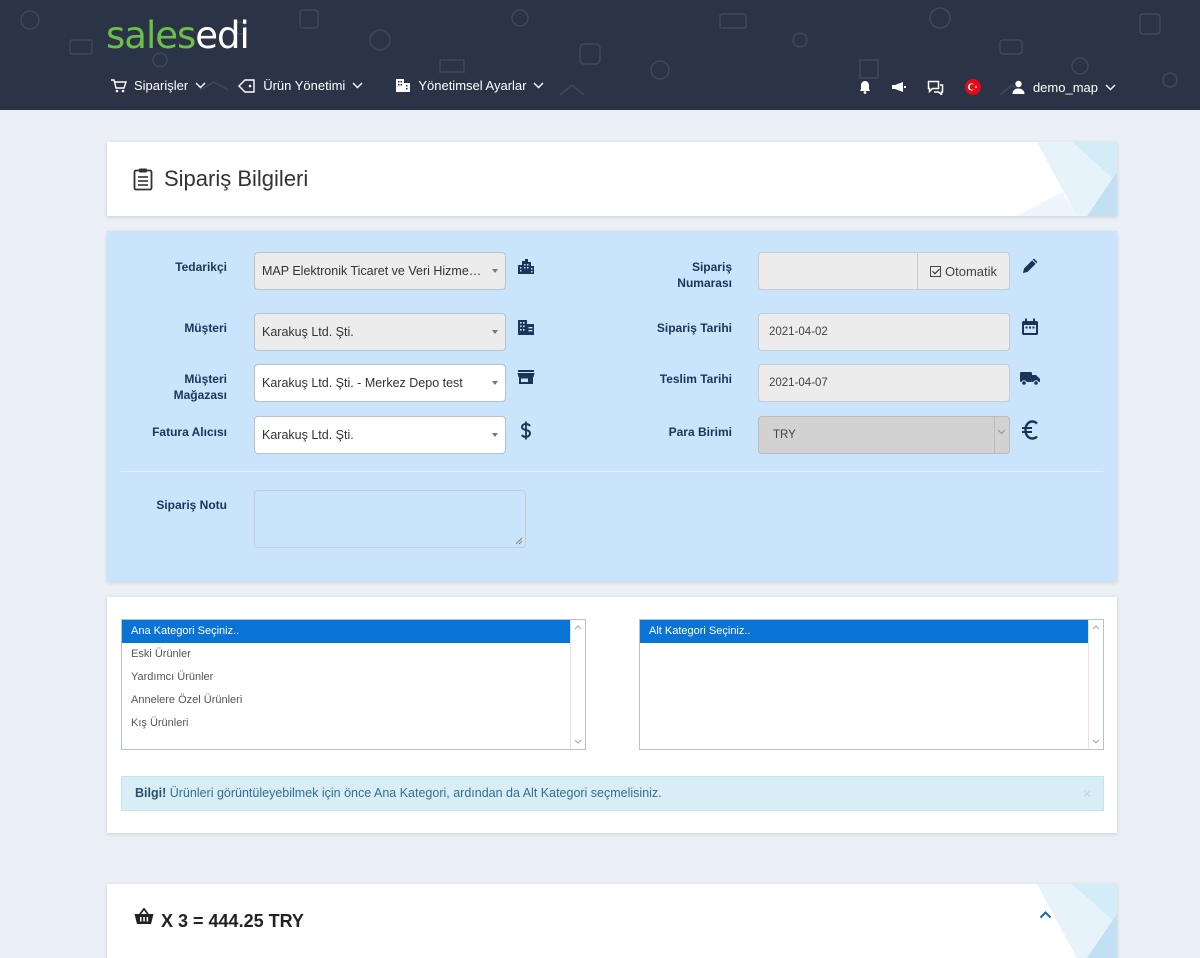 This screenshot has width=1200, height=958. I want to click on close-icon: ×, so click(1087, 793).